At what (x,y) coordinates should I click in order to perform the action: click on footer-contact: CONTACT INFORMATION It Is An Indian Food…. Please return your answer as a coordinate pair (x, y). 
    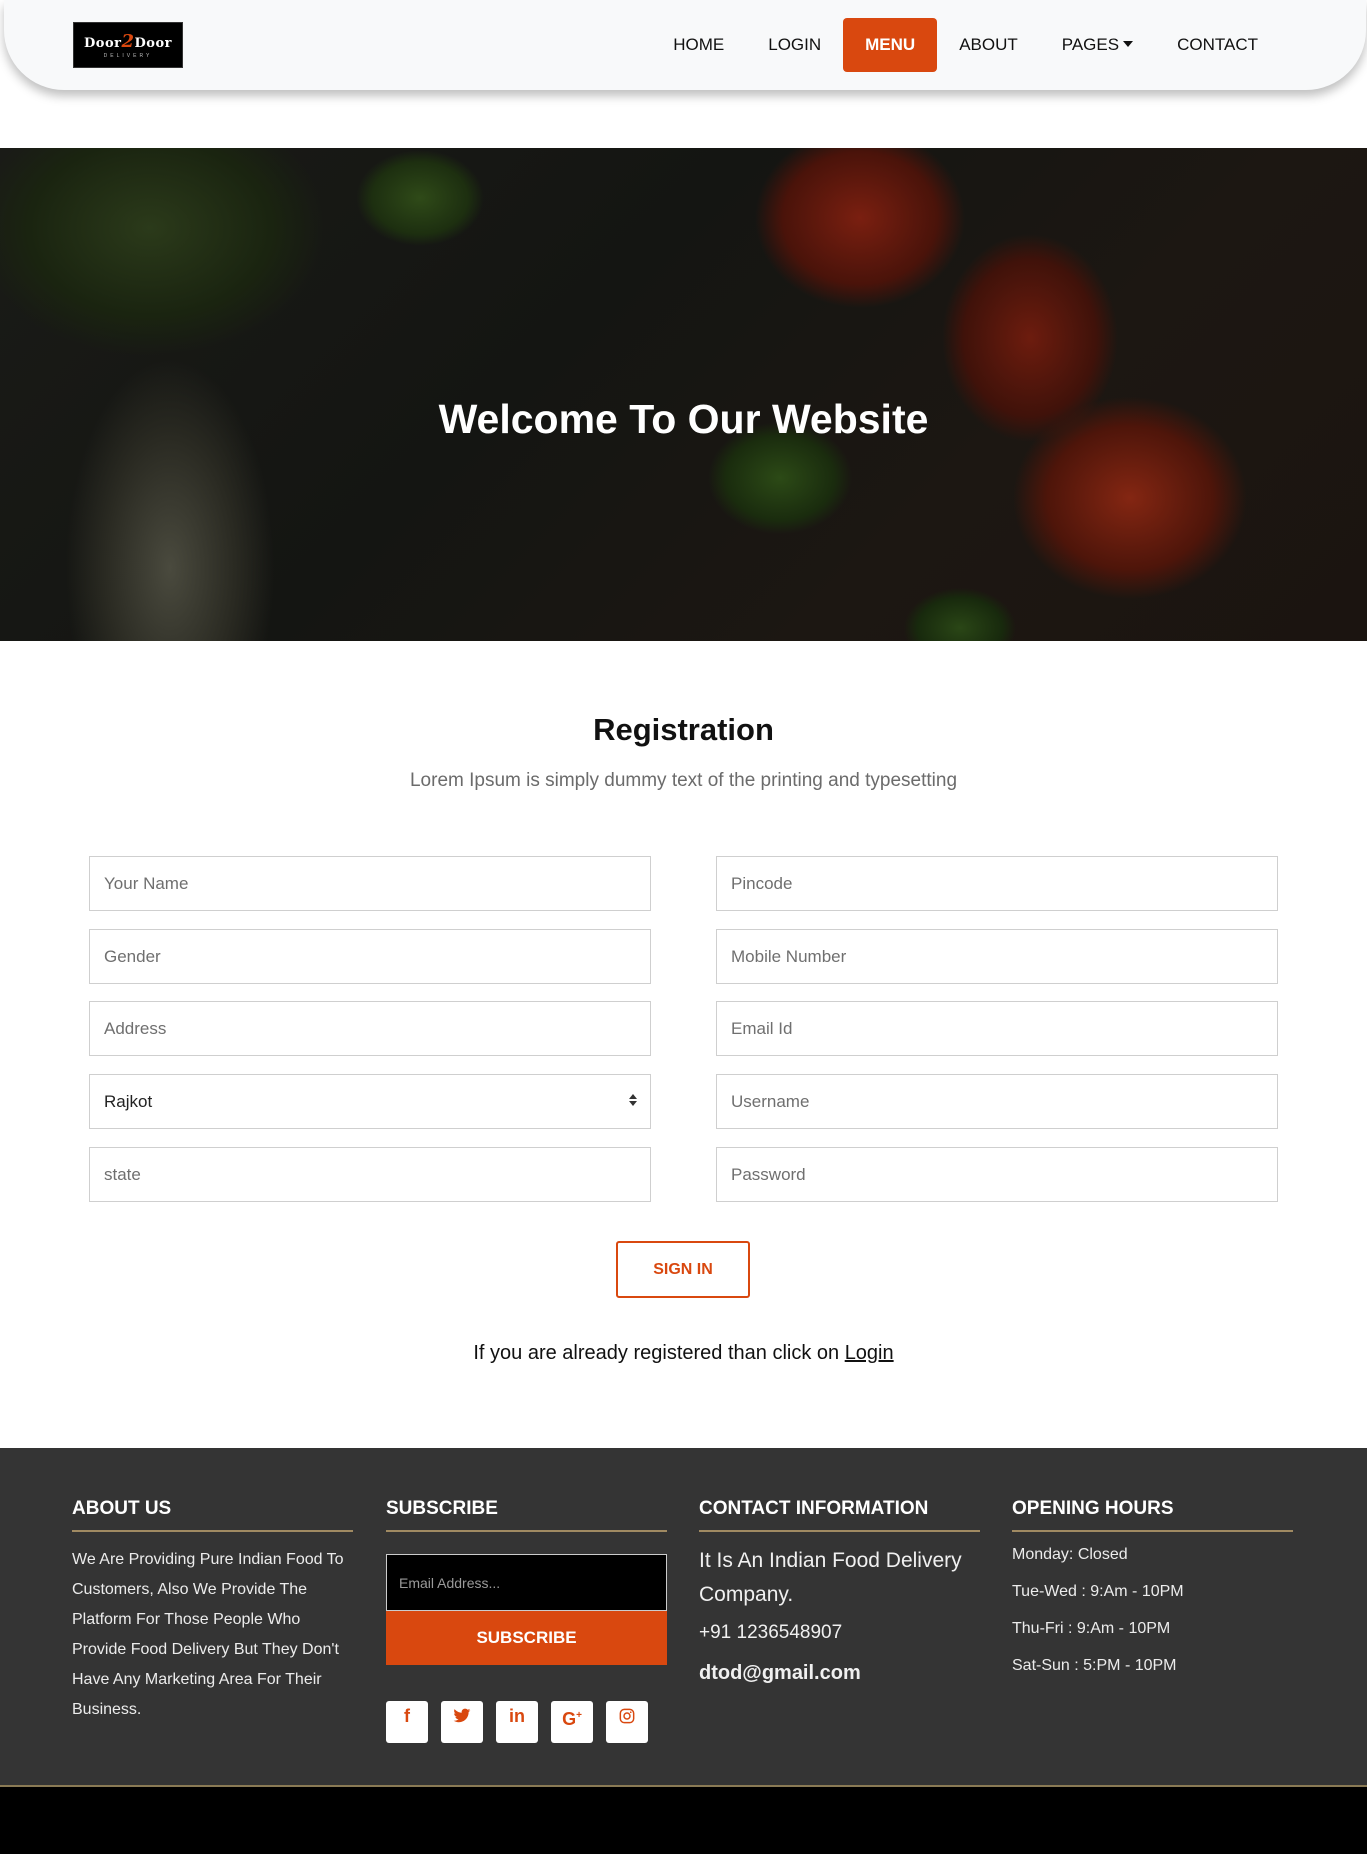
    Looking at the image, I should click on (839, 1591).